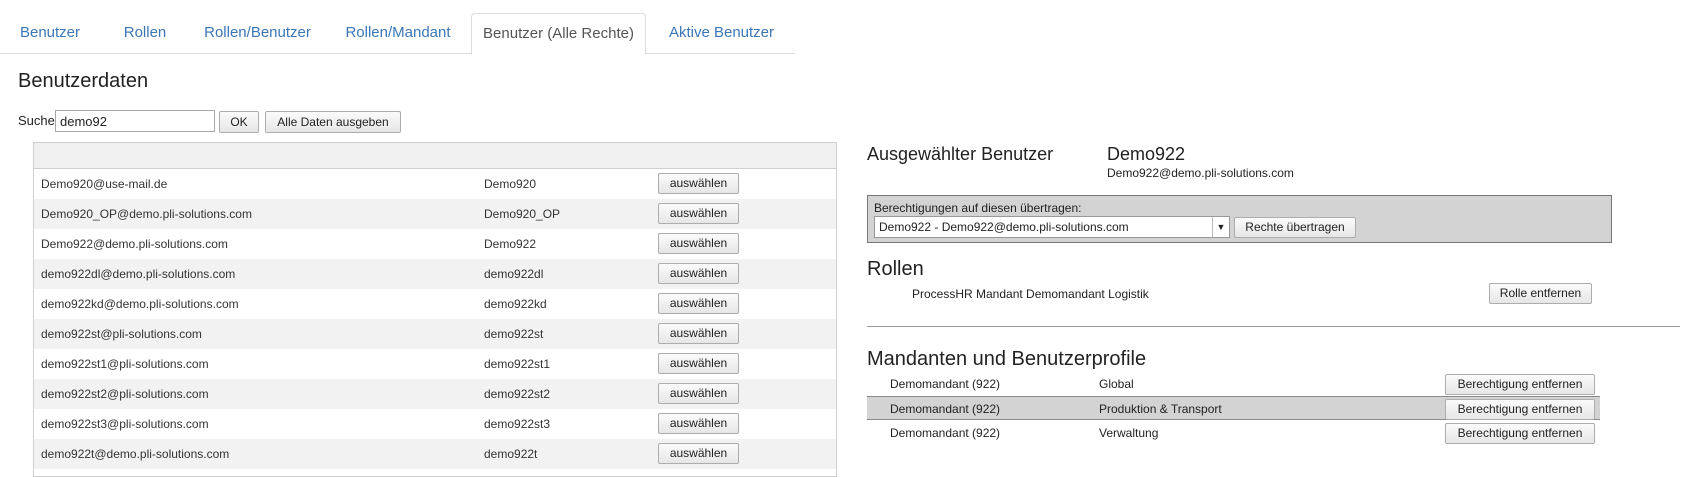  Describe the element at coordinates (511, 454) in the screenshot. I see `user-name: demo922t` at that location.